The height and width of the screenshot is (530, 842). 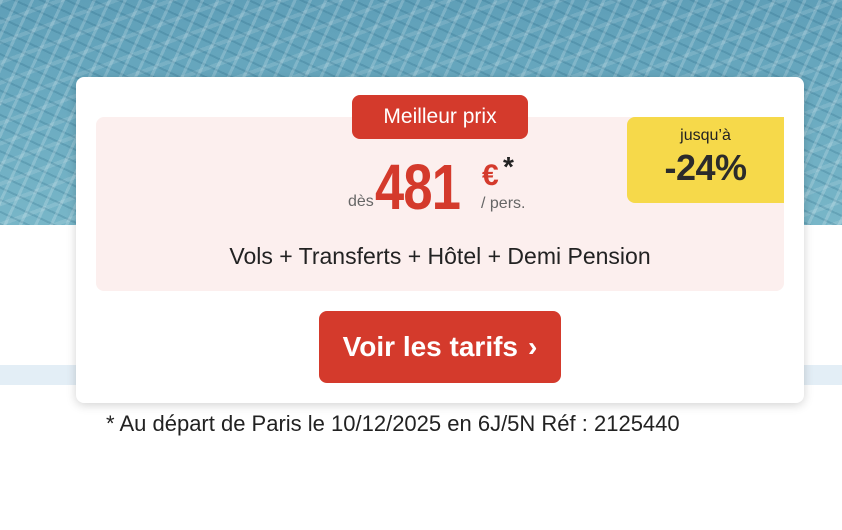 I want to click on price-currency: €, so click(x=490, y=175).